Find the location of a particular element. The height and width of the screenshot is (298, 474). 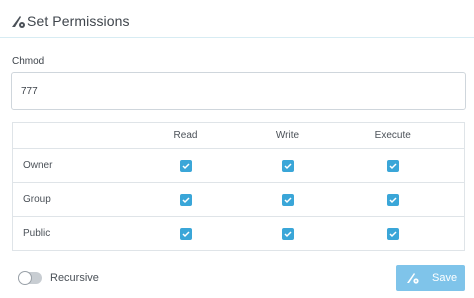

public-read-checkbox is located at coordinates (185, 233).